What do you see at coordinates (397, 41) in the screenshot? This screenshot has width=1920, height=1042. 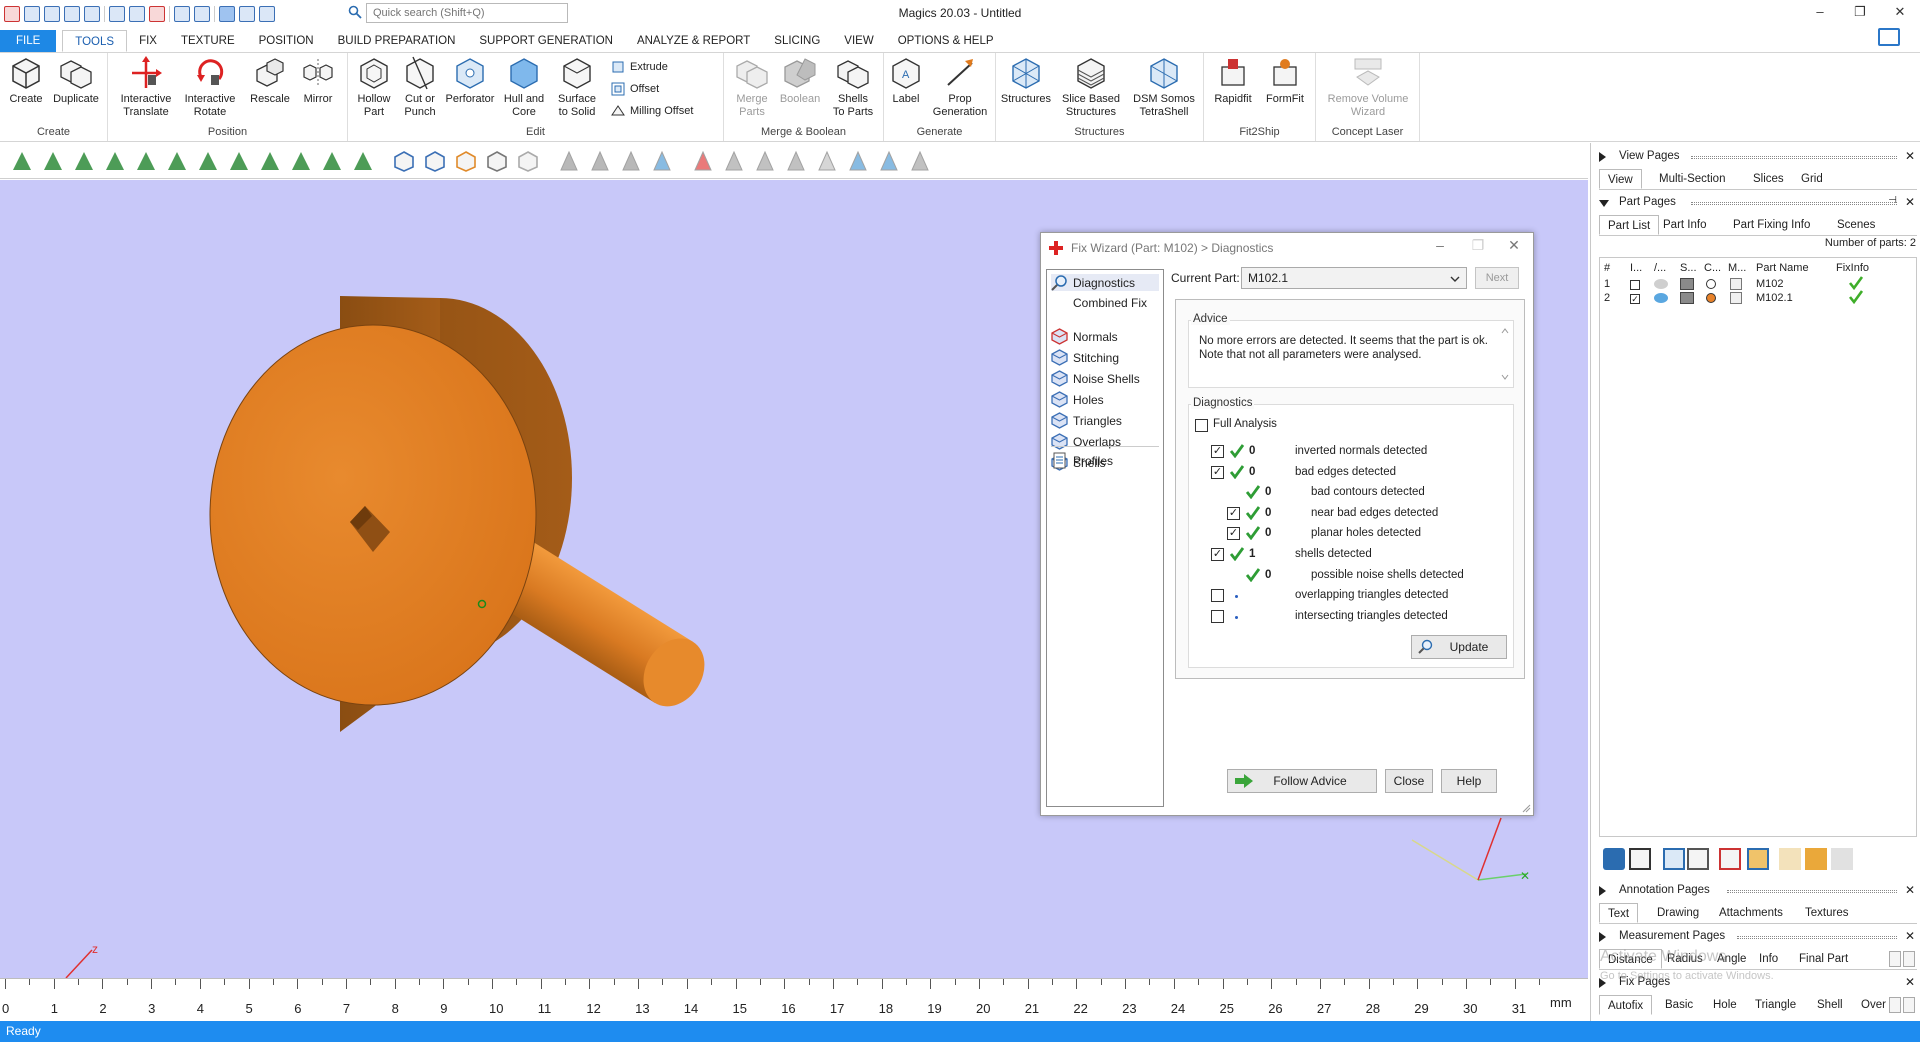 I see `tab-build-preparation: BUILD PREPARATION` at bounding box center [397, 41].